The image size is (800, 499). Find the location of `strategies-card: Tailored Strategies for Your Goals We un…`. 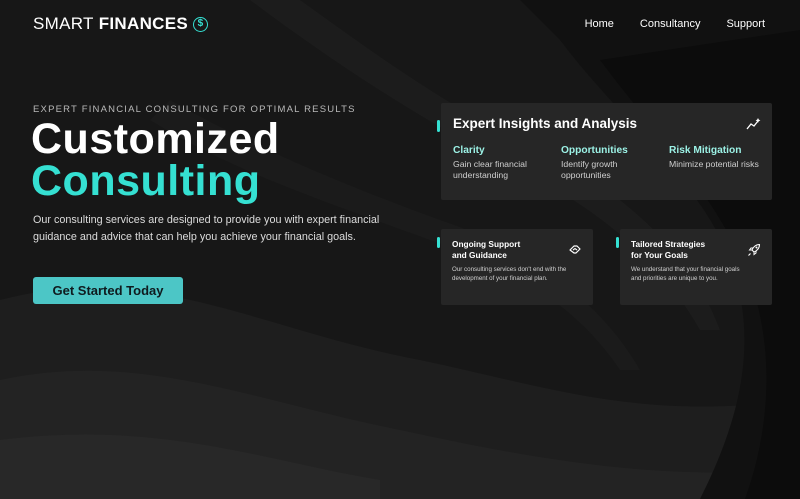

strategies-card: Tailored Strategies for Your Goals We un… is located at coordinates (694, 267).